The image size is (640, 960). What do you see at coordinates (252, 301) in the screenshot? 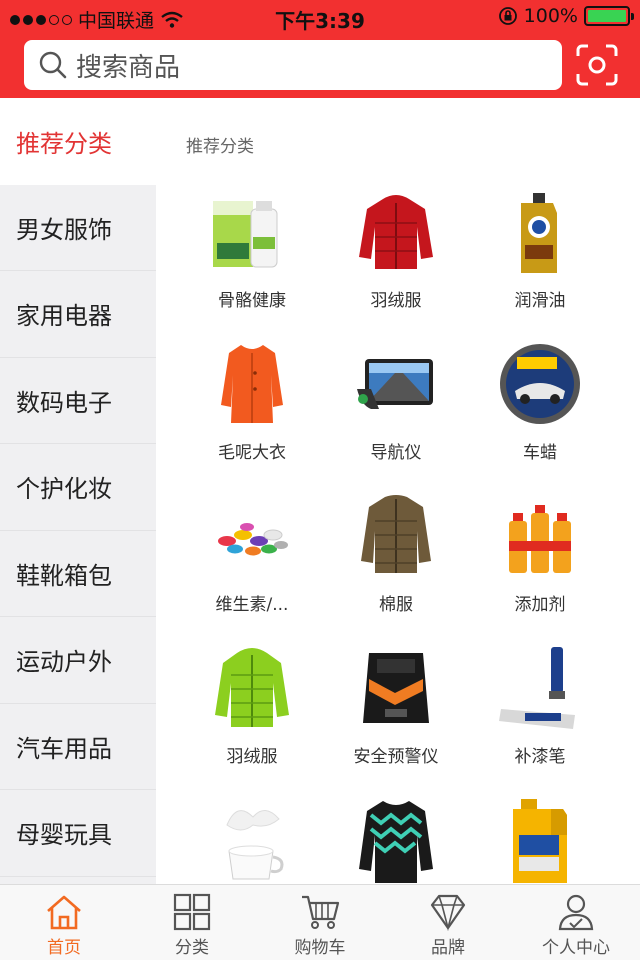
I see `product-label: 骨骼健康` at bounding box center [252, 301].